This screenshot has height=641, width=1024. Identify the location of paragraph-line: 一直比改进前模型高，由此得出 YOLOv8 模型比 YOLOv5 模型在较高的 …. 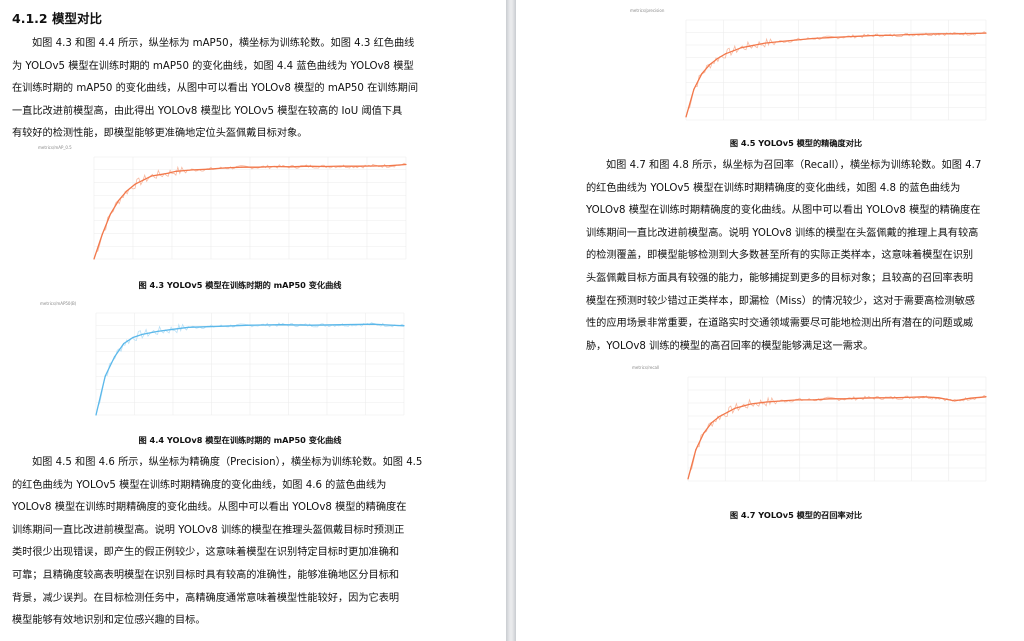
(207, 111).